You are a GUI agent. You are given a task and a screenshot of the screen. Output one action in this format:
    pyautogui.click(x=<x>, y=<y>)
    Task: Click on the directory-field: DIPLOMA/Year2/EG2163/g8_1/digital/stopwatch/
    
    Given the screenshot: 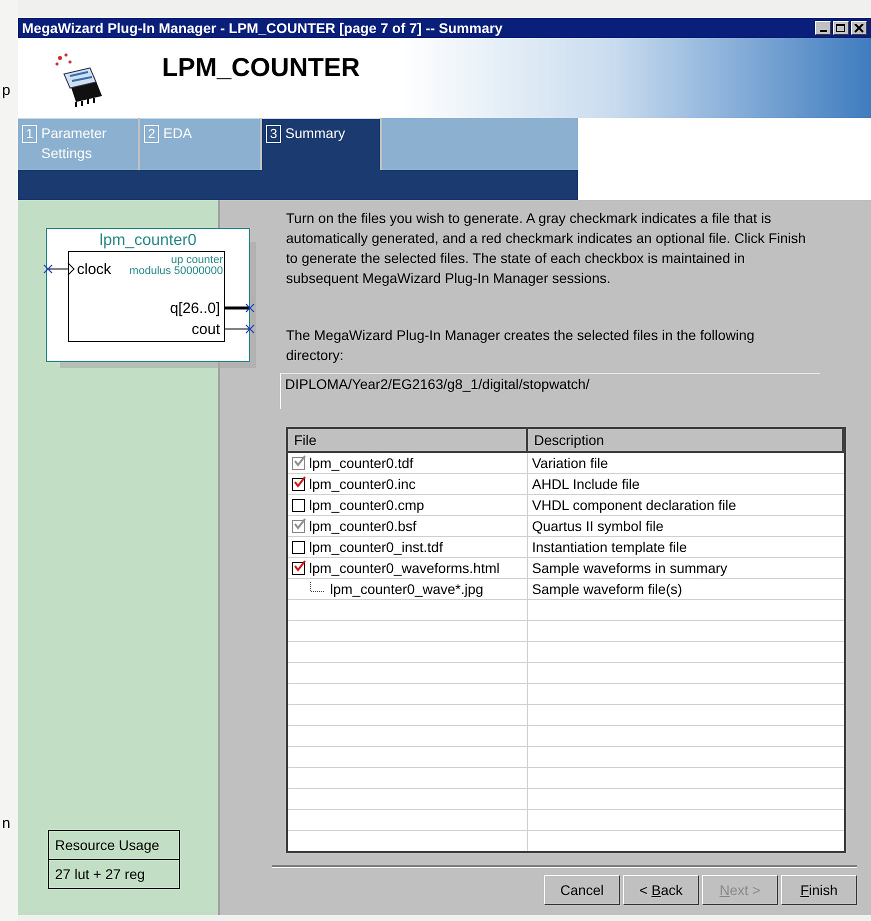 What is the action you would take?
    pyautogui.click(x=550, y=391)
    